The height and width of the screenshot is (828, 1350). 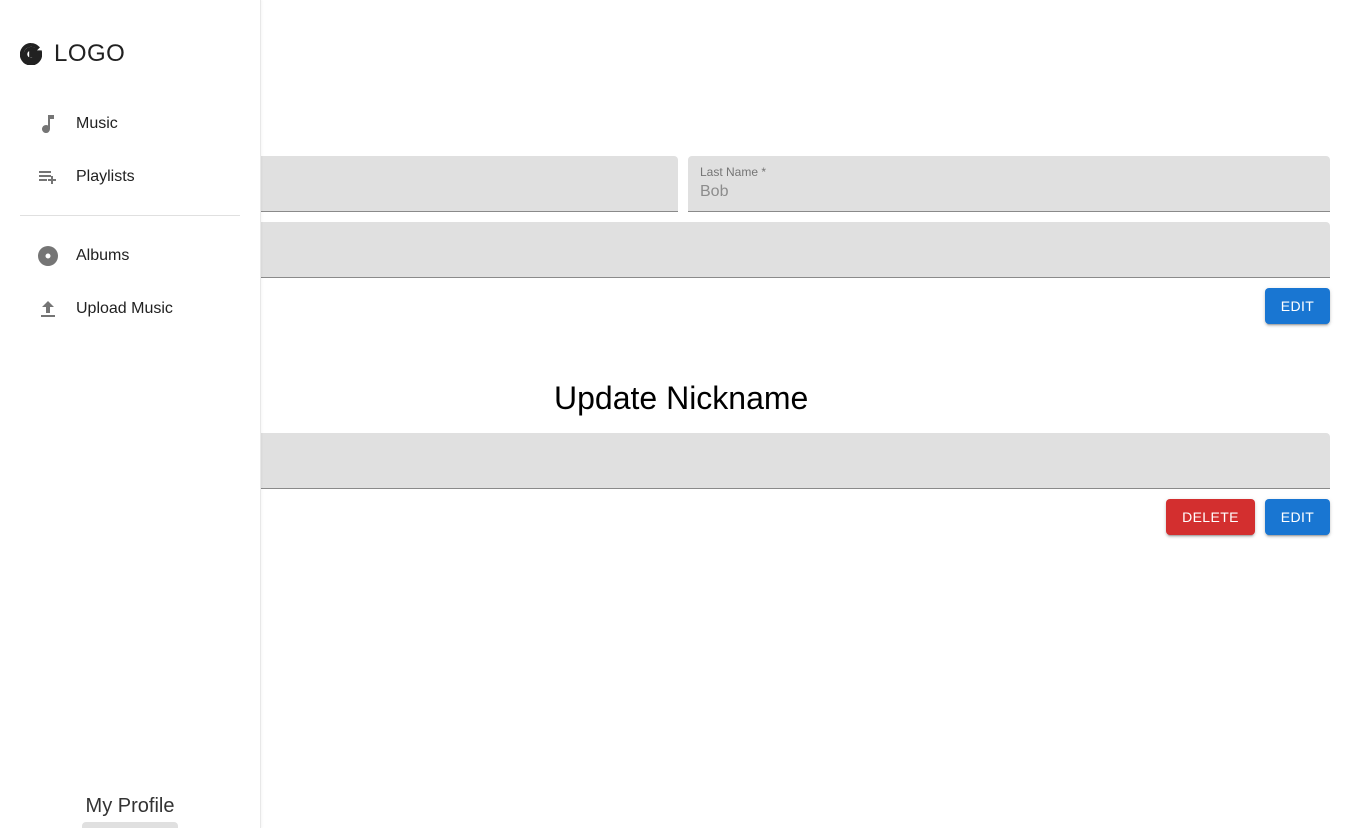 What do you see at coordinates (90, 53) in the screenshot?
I see `logo-text: LOGO` at bounding box center [90, 53].